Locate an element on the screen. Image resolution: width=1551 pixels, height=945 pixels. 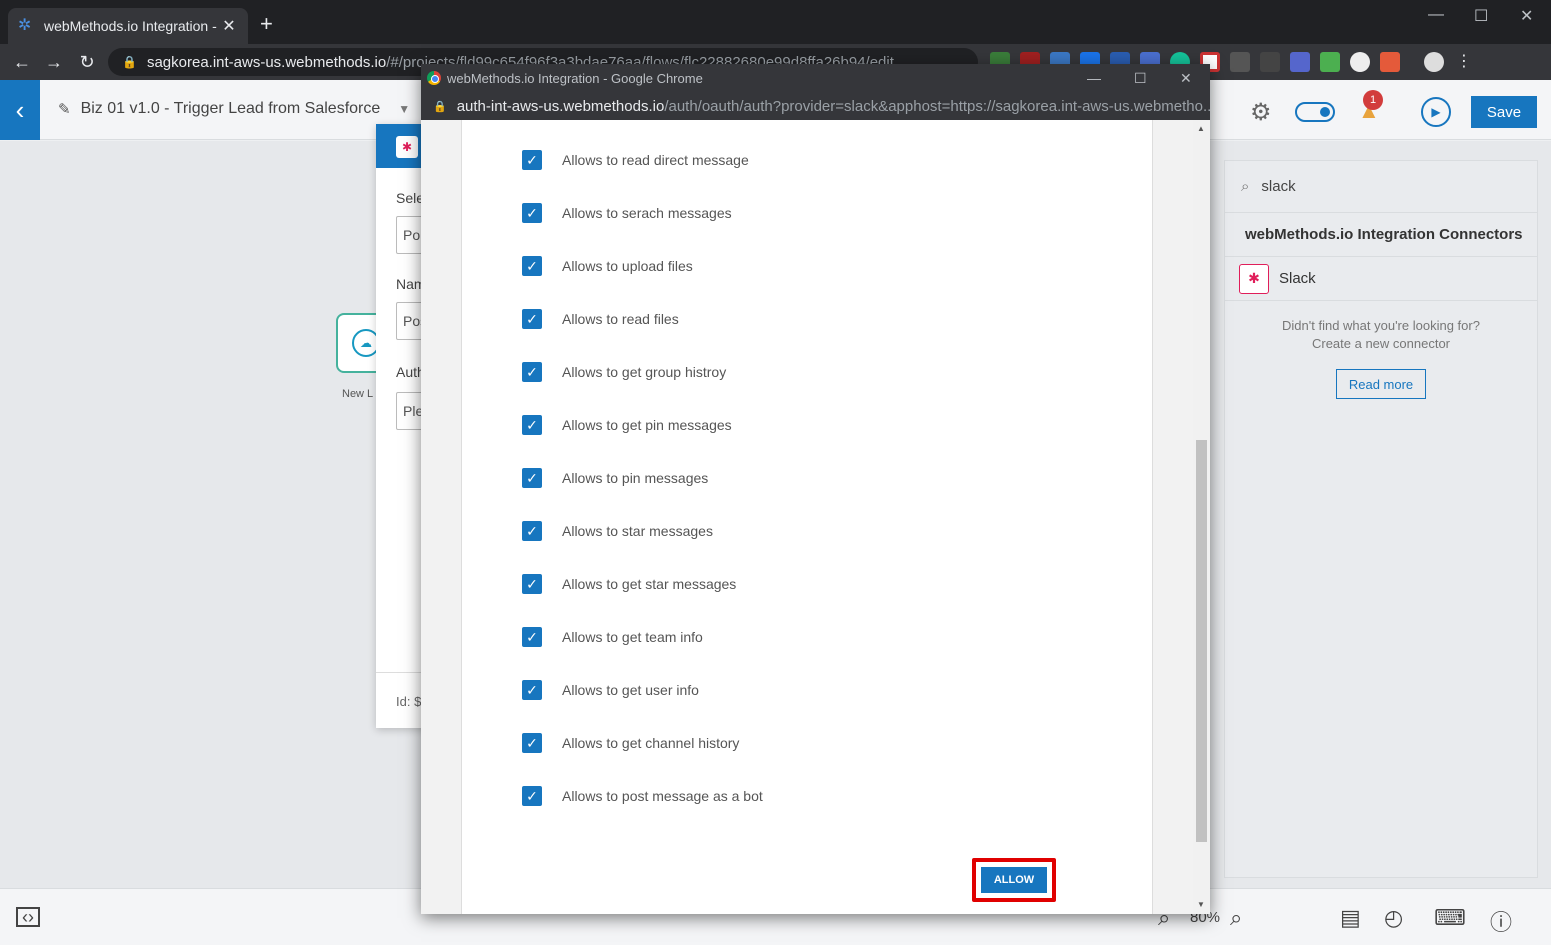
chevron-down-icon: ▼ is located at coordinates (404, 109).